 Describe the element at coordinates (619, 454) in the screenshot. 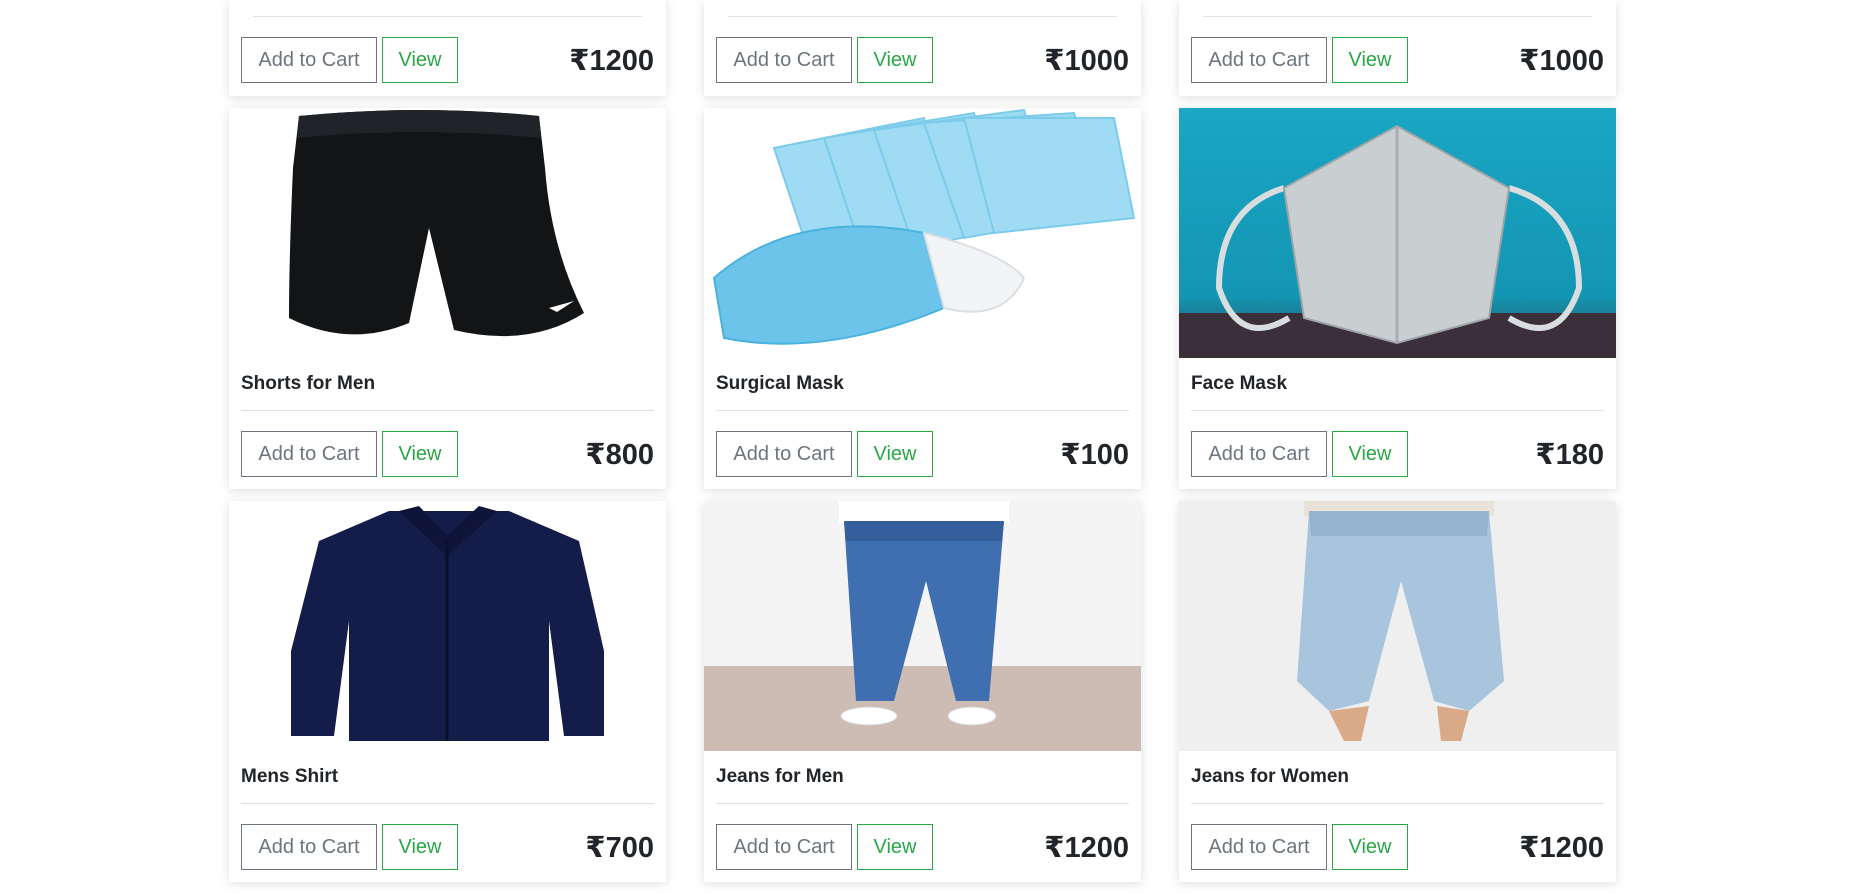

I see `product-price: ₹800` at that location.